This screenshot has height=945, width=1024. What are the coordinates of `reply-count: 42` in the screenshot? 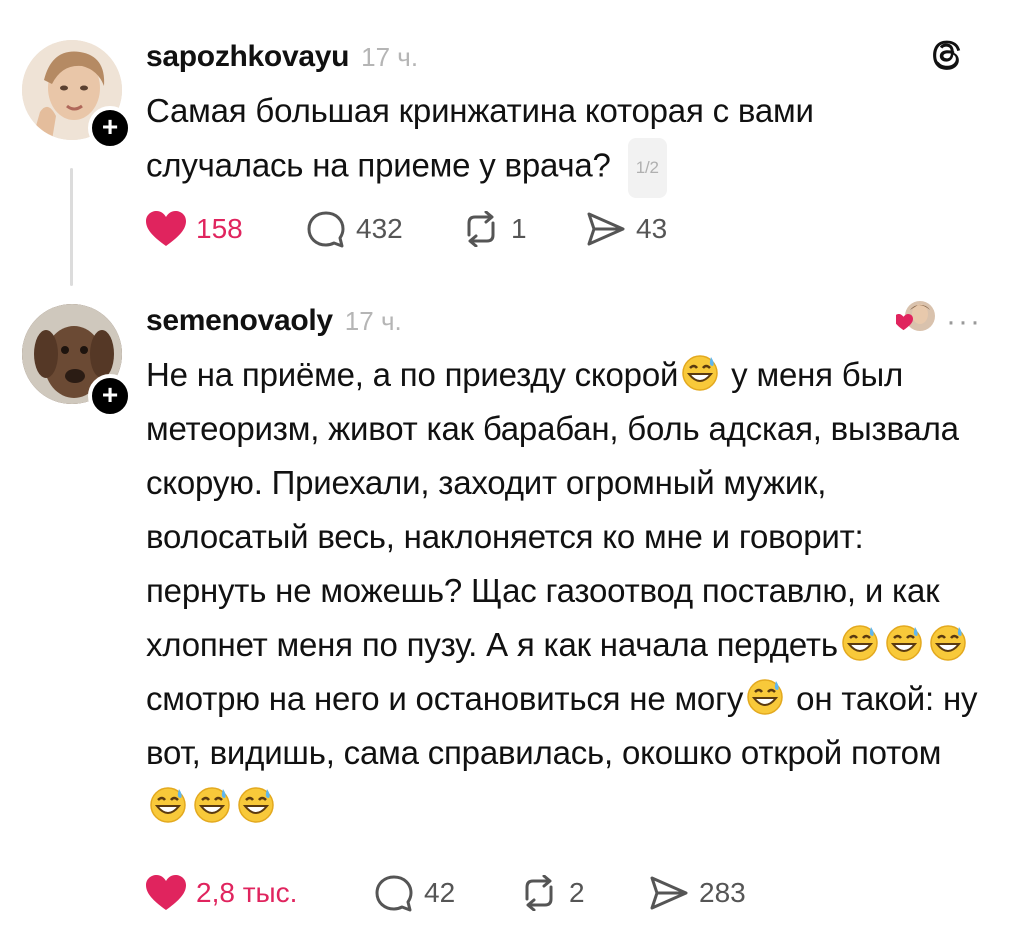 It's located at (440, 892).